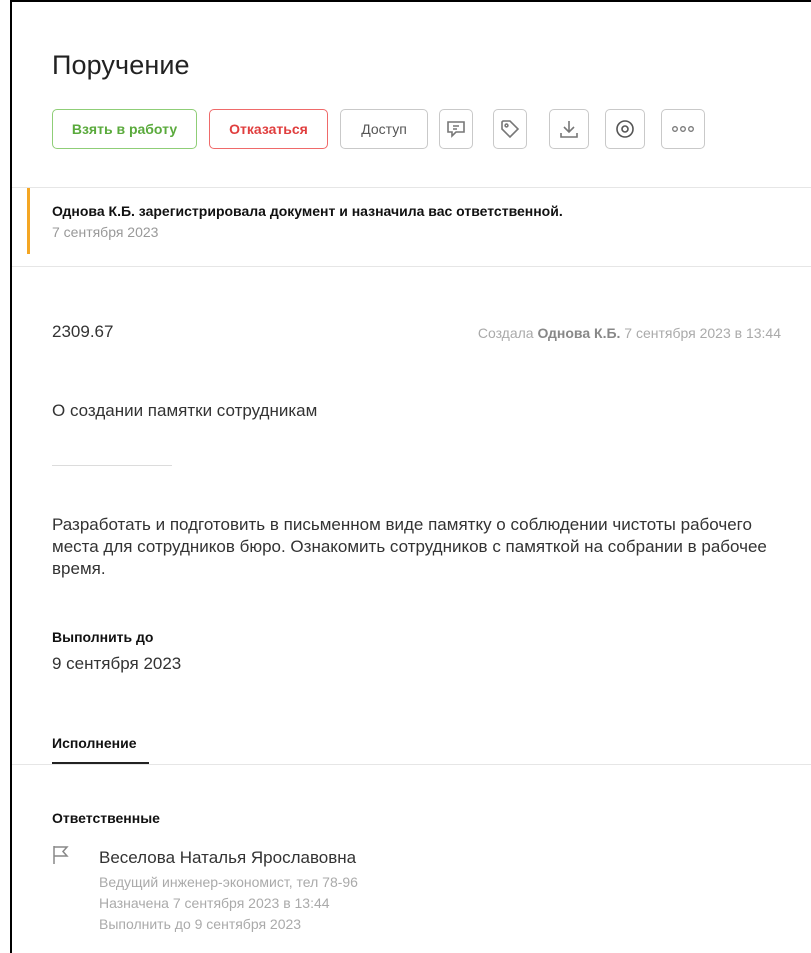  What do you see at coordinates (702, 333) in the screenshot?
I see `created-at: 7 сентября 2023 в 13:44` at bounding box center [702, 333].